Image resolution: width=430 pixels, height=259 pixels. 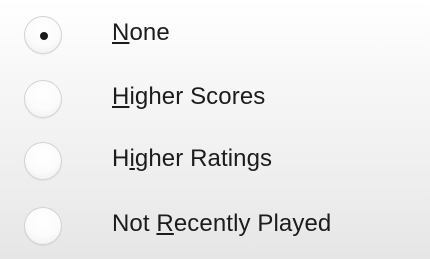 I want to click on mnemonic-r: R, so click(x=165, y=223).